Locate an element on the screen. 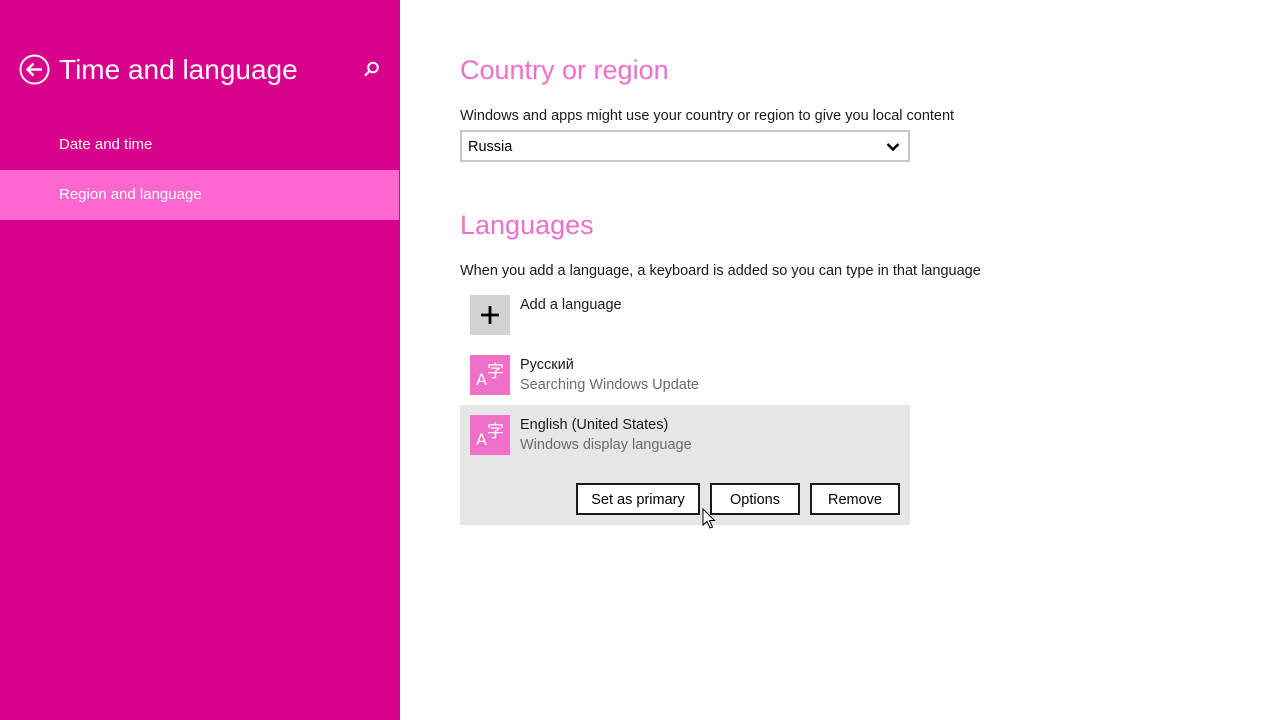  plus-icon is located at coordinates (490, 315).